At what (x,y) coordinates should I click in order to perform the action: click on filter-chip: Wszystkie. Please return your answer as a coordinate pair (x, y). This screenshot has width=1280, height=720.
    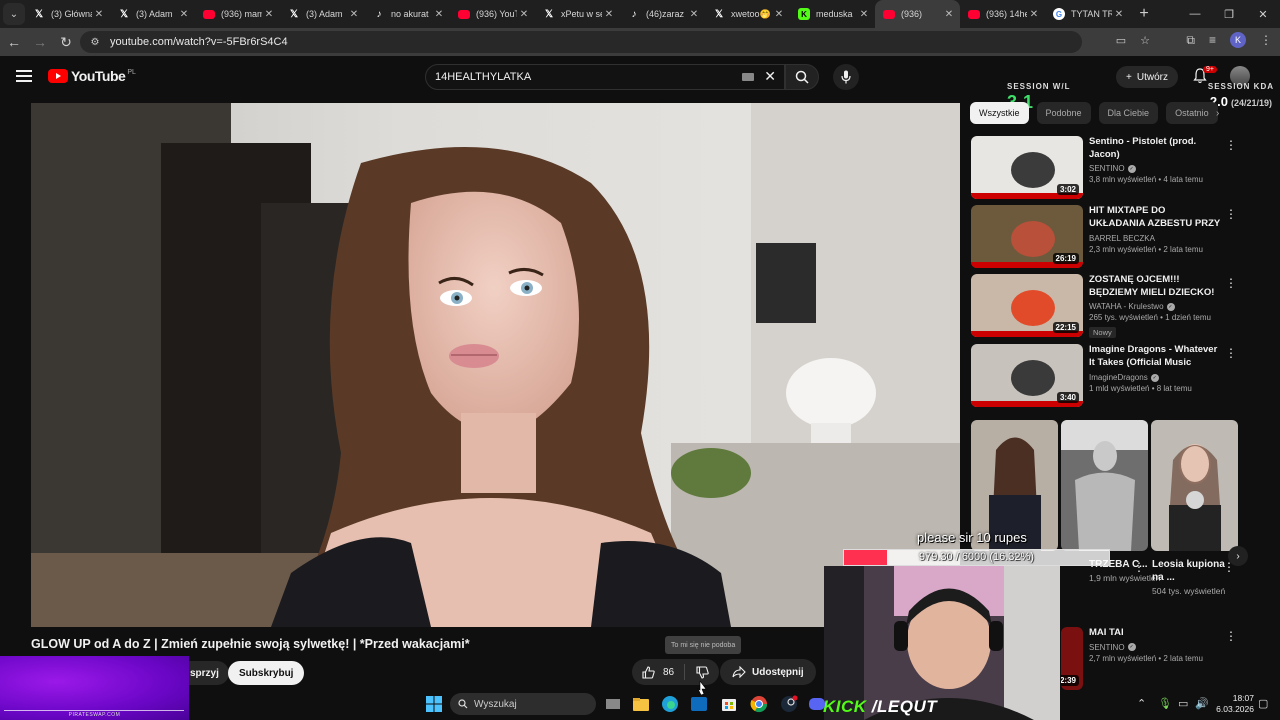
    Looking at the image, I should click on (999, 113).